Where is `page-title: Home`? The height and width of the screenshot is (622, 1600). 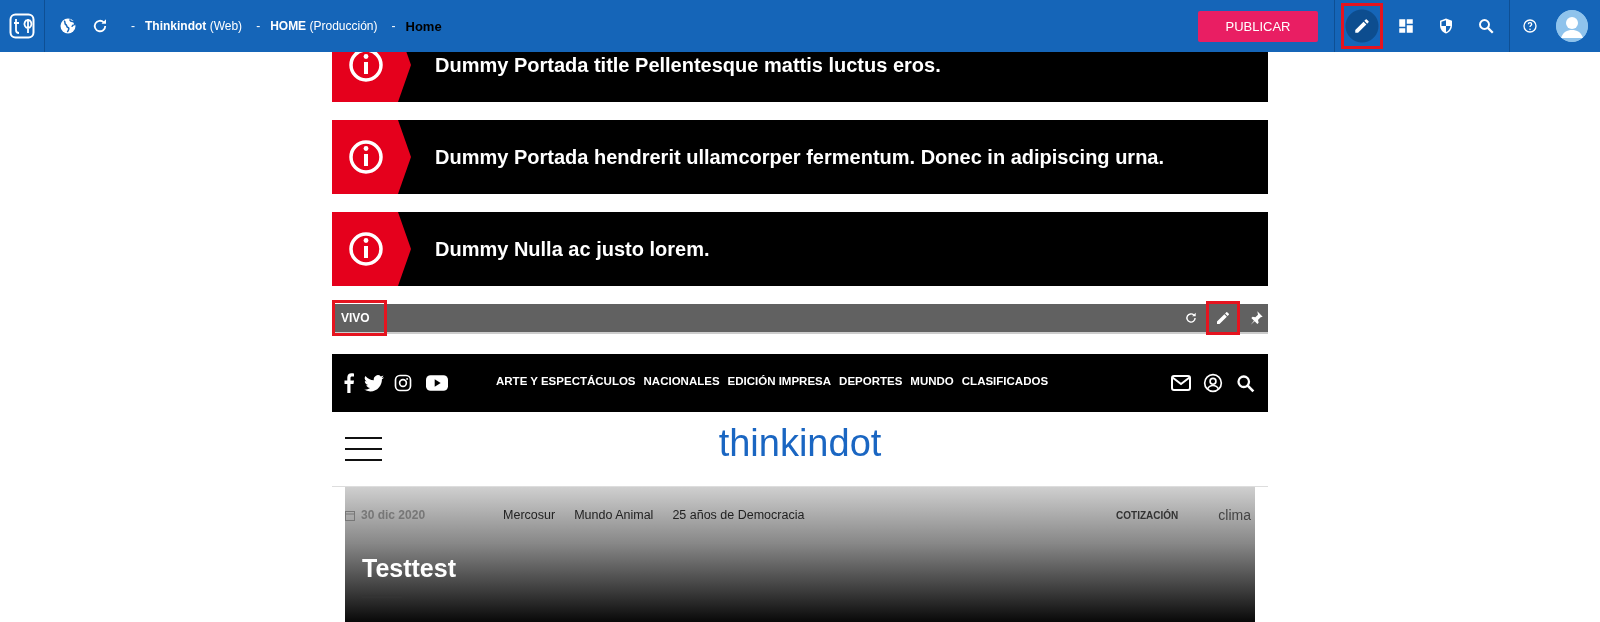 page-title: Home is located at coordinates (423, 26).